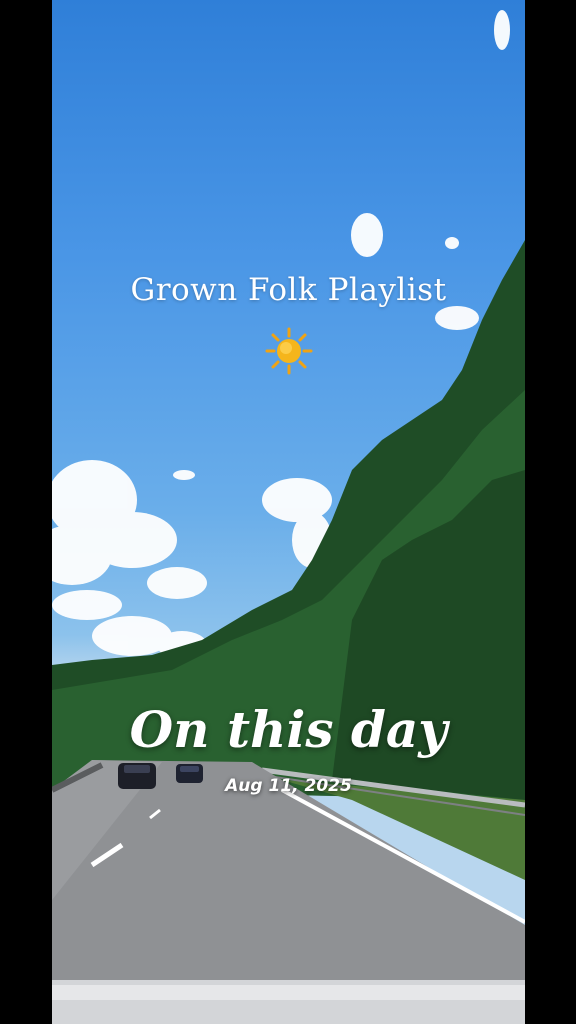 The height and width of the screenshot is (1024, 576). I want to click on playlist-title: Grown Folk Playlist, so click(288, 290).